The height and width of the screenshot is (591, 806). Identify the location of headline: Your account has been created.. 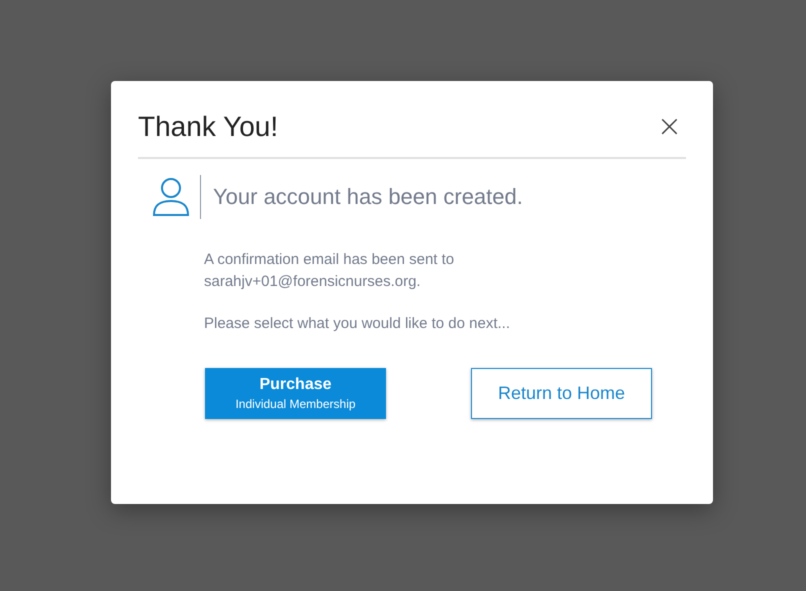
(368, 197).